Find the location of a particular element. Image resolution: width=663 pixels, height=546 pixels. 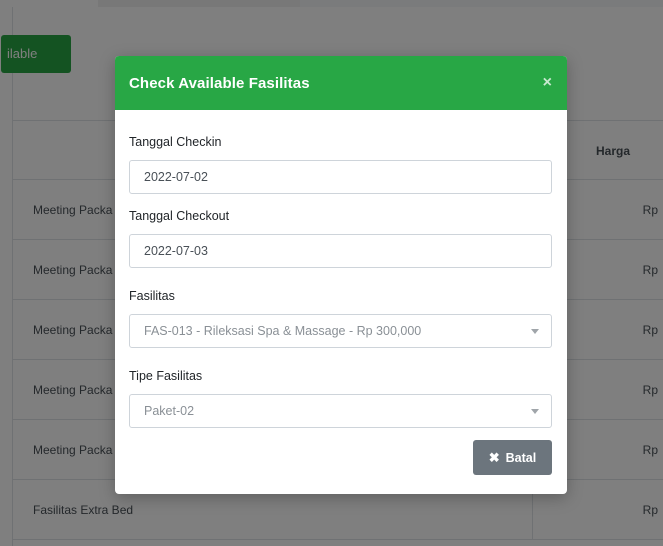

tipe-fasilitas-selected-value: Paket-02 is located at coordinates (169, 411).